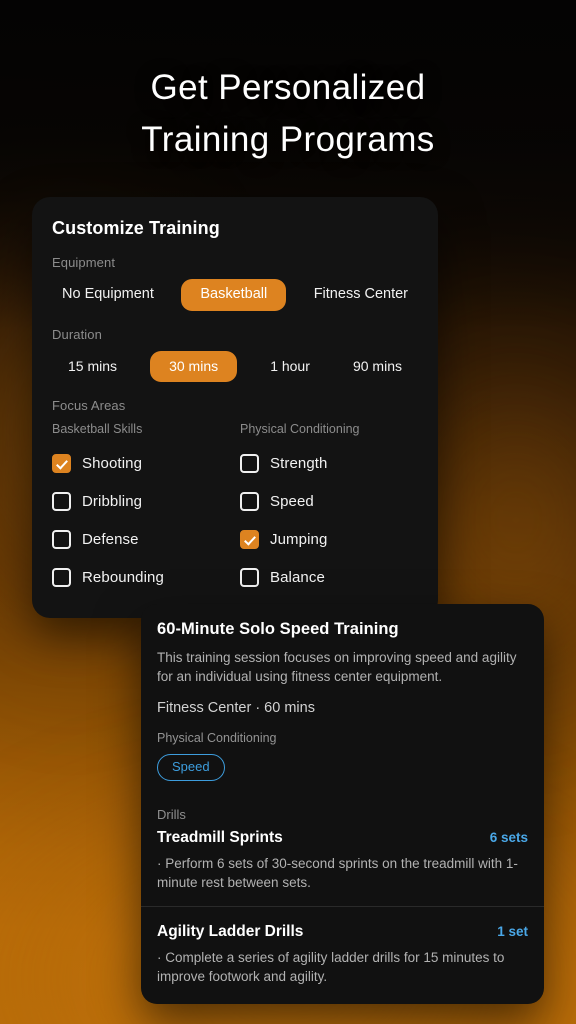 This screenshot has height=1024, width=576. What do you see at coordinates (61, 577) in the screenshot?
I see `checkbox-rebounding-icon` at bounding box center [61, 577].